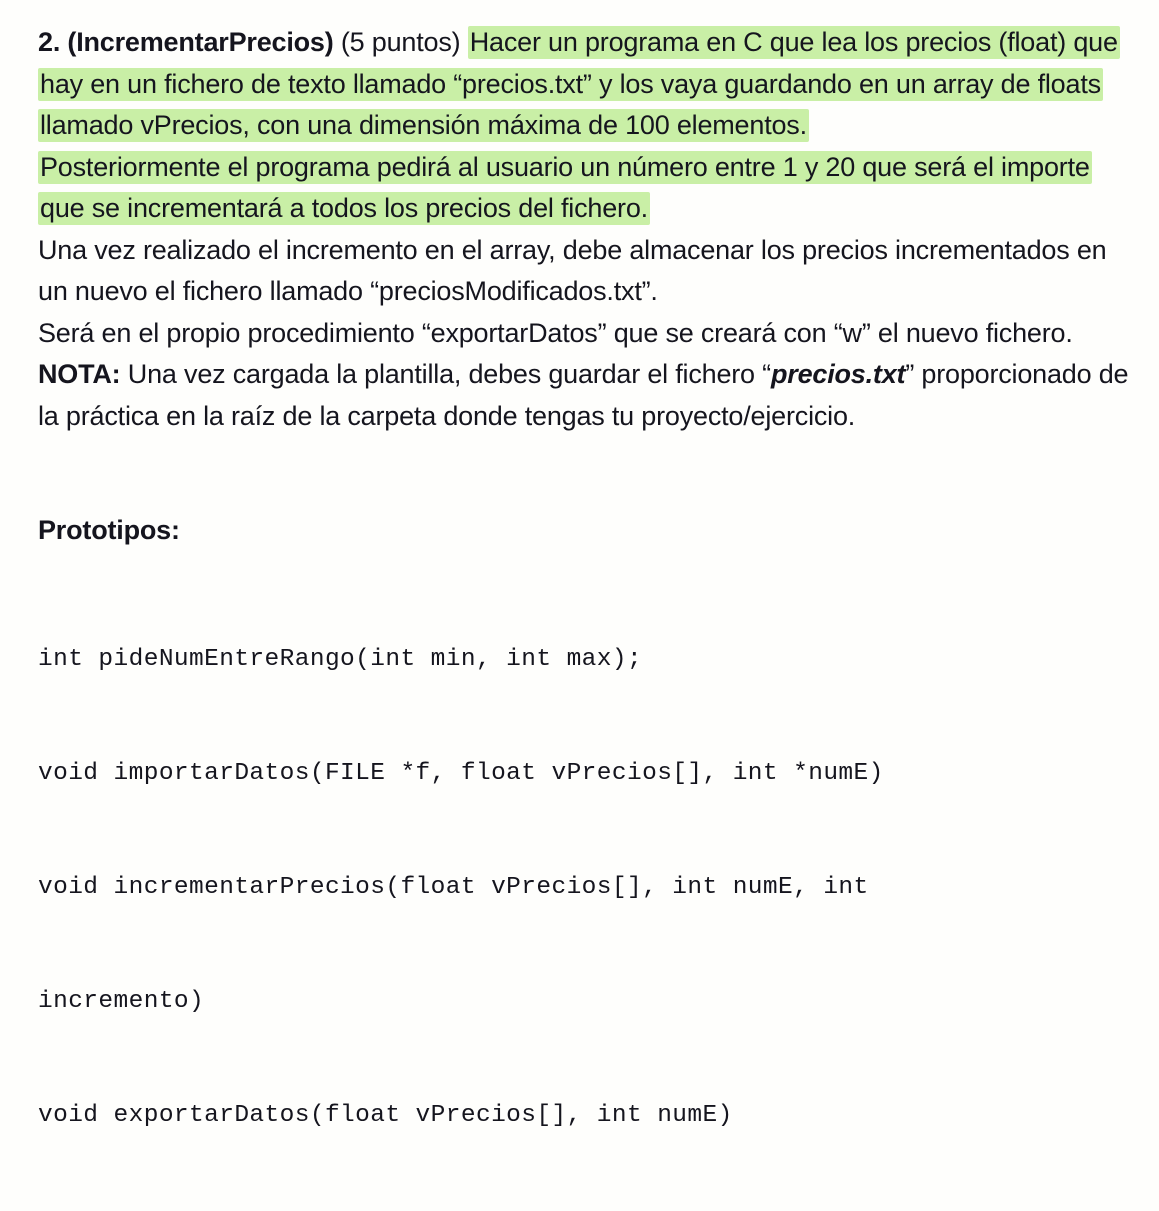  Describe the element at coordinates (186, 42) in the screenshot. I see `exercise-title: 2. (IncrementarPrecios)` at that location.